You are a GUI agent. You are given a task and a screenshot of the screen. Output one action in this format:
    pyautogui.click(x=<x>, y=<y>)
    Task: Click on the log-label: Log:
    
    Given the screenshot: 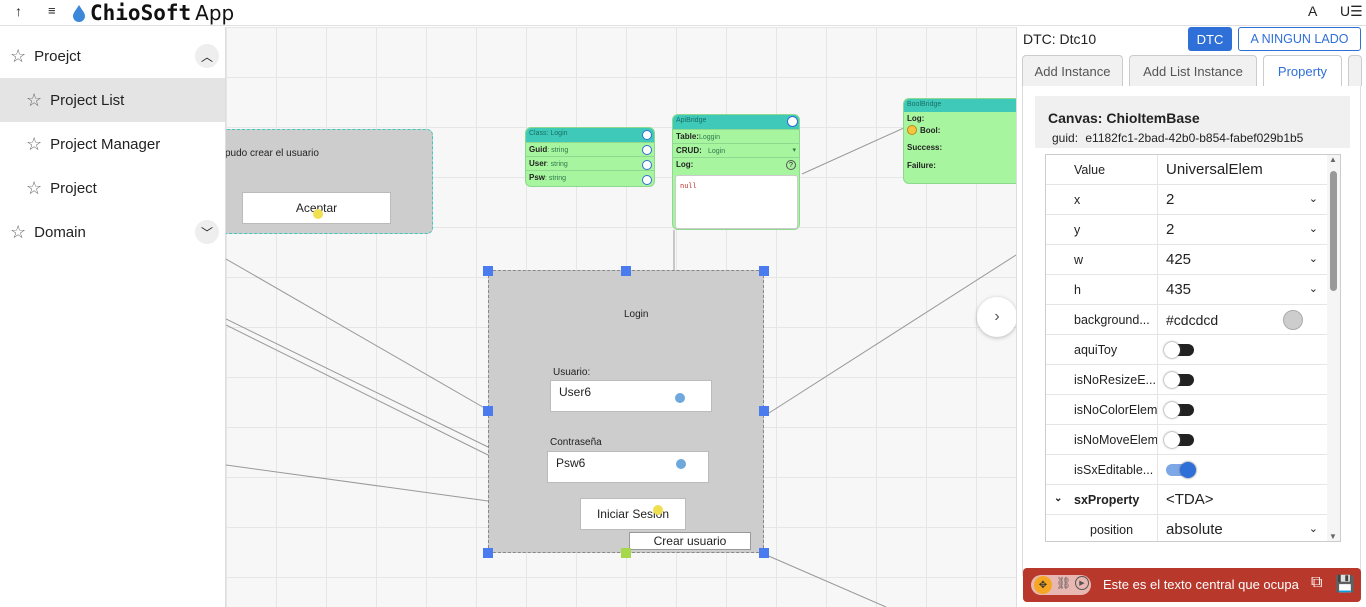 What is the action you would take?
    pyautogui.click(x=916, y=118)
    